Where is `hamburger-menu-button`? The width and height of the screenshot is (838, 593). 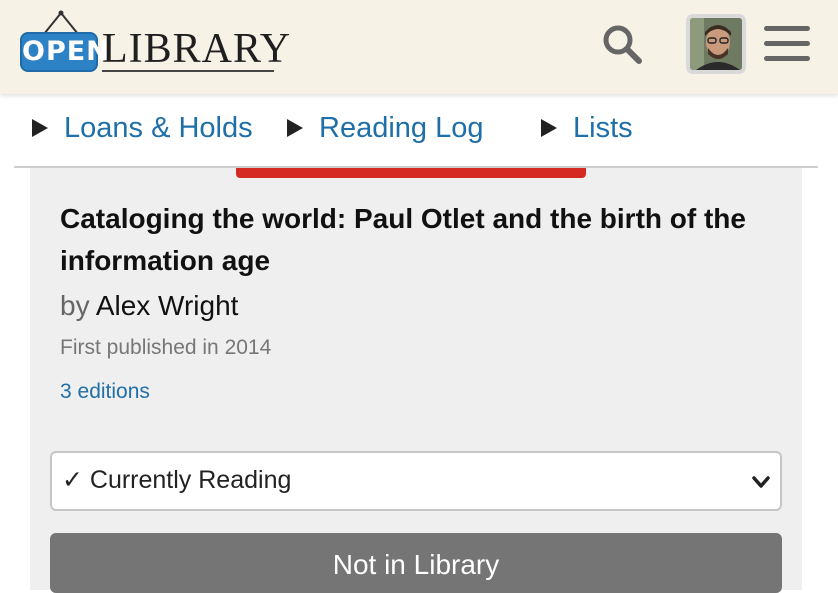 hamburger-menu-button is located at coordinates (787, 44).